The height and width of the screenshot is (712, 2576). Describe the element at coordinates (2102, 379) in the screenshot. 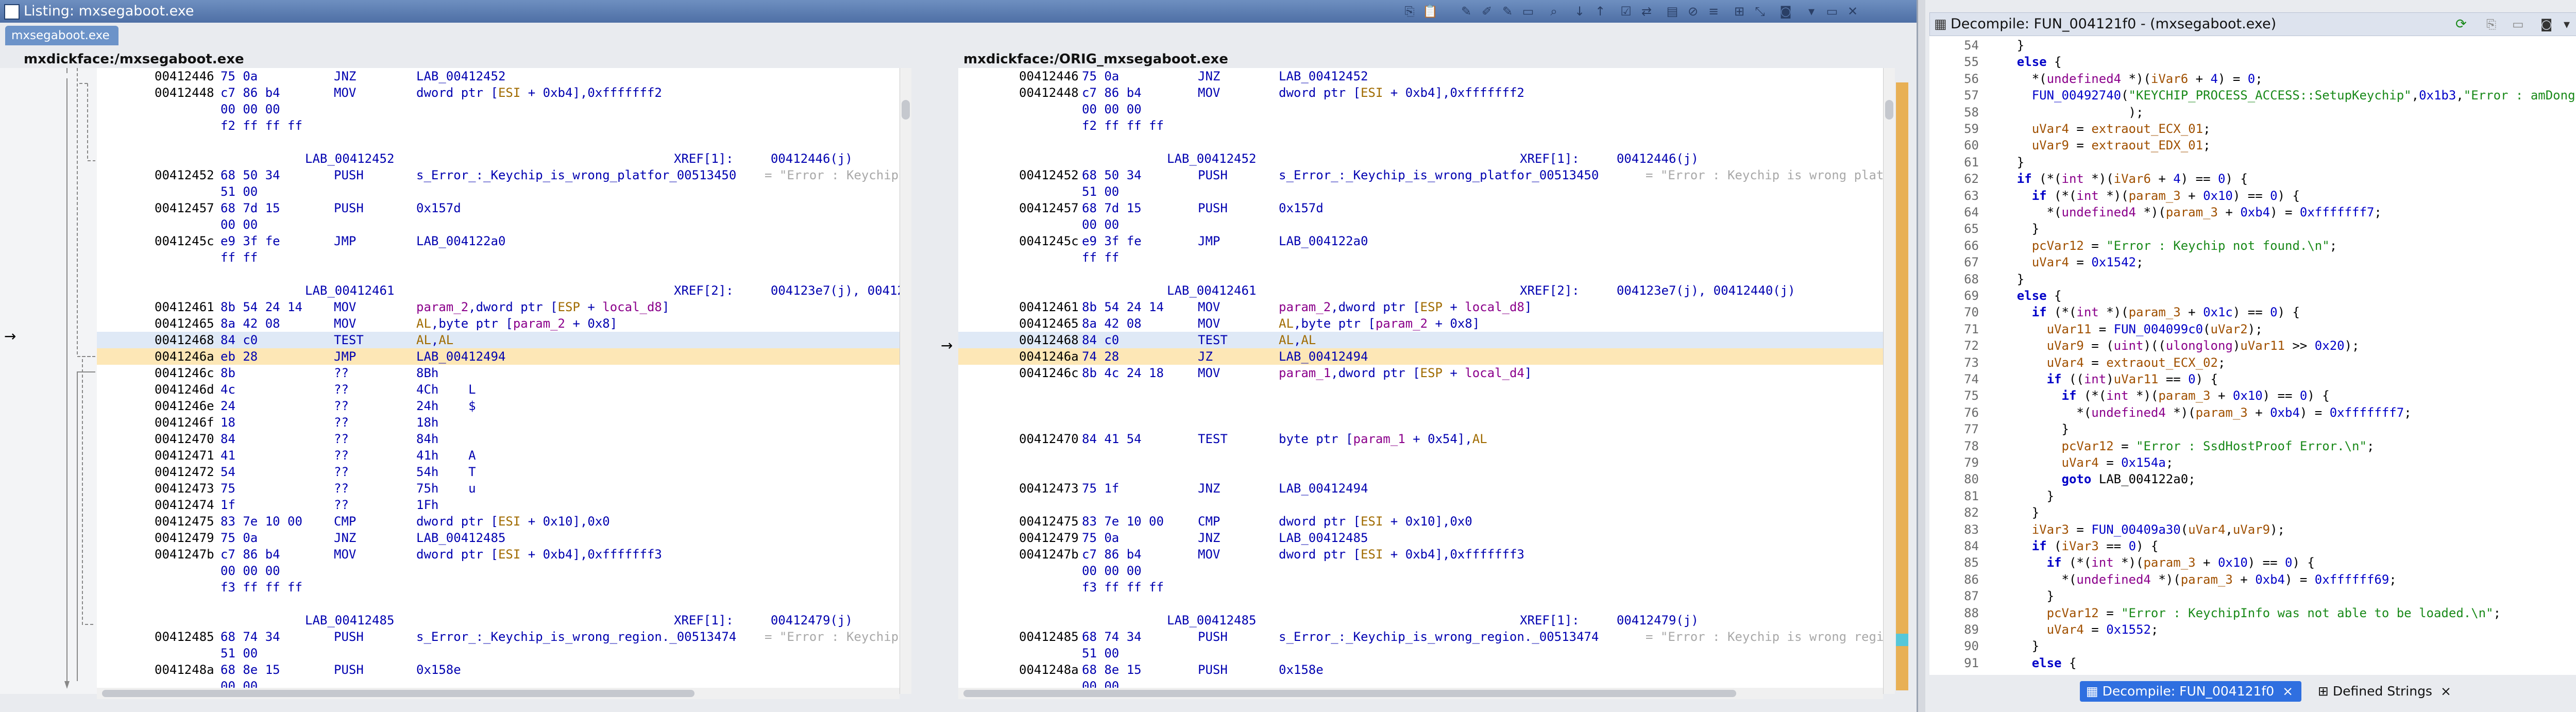

I see `code-line: if ((int)uVar11 == 0) {` at that location.